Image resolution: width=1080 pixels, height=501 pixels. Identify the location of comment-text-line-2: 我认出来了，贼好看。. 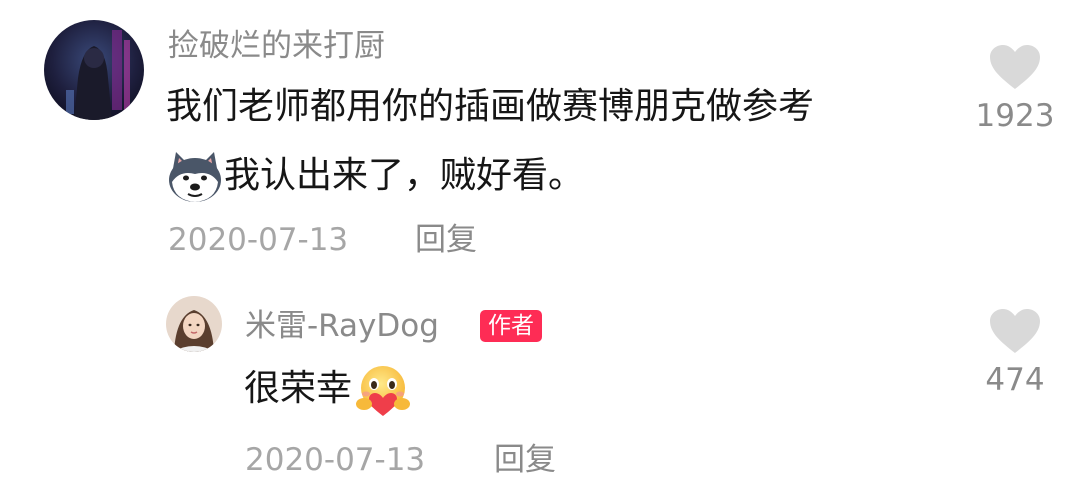
(375, 177).